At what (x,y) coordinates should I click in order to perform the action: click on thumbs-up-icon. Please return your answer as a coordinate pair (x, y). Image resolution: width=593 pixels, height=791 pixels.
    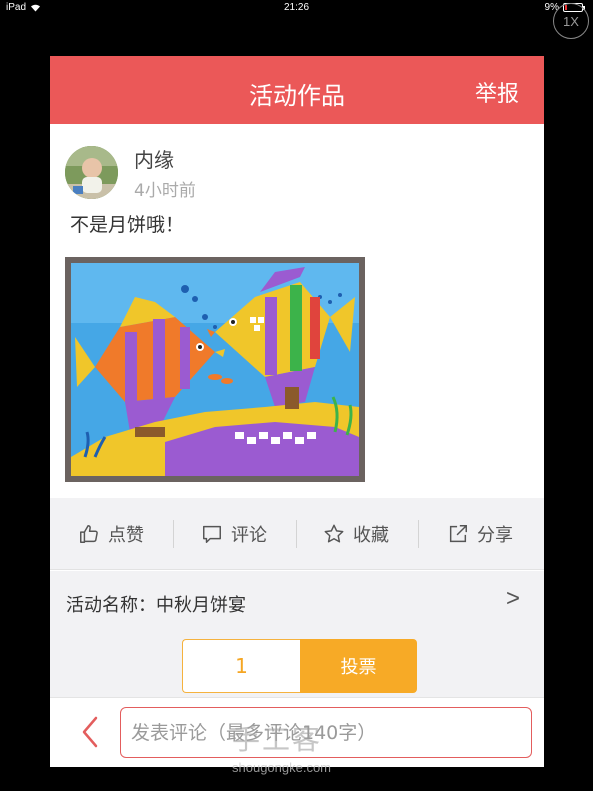
    Looking at the image, I should click on (89, 534).